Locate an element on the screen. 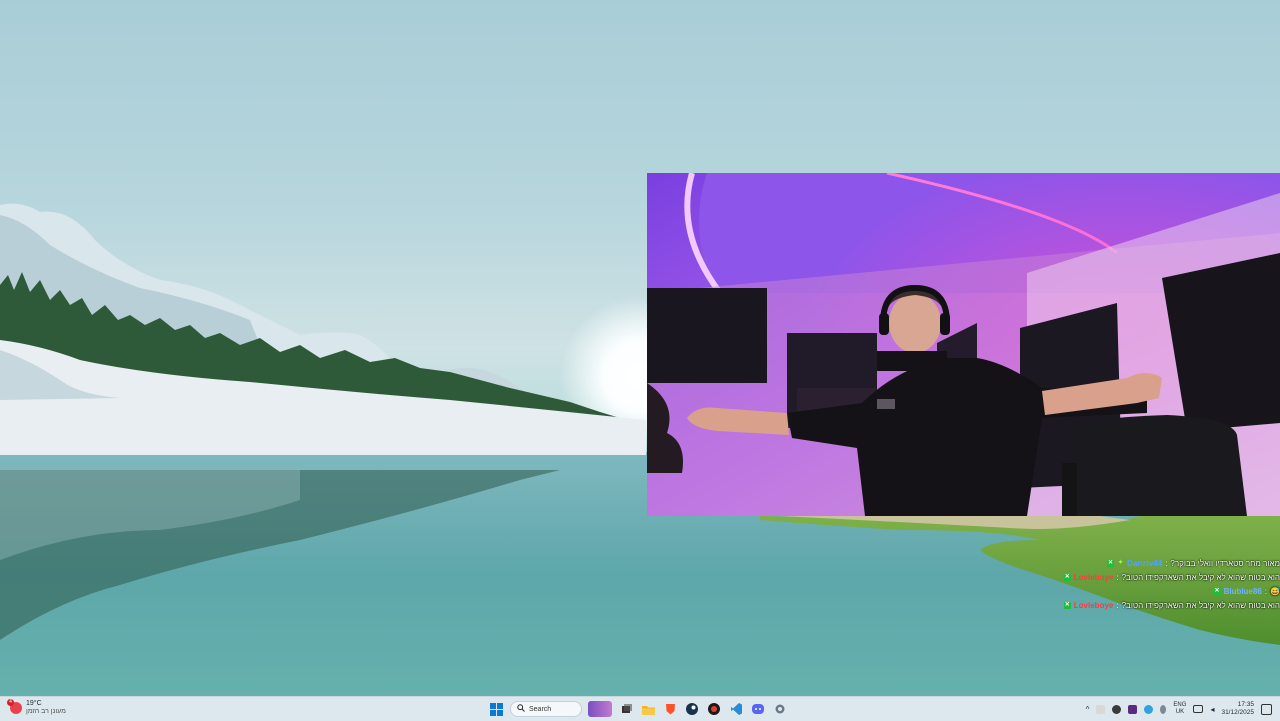 Image resolution: width=1280 pixels, height=721 pixels. taskbar-search: Search is located at coordinates (546, 709).